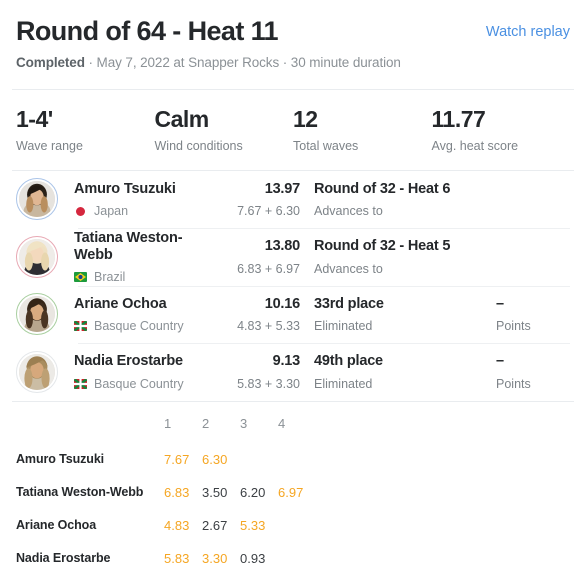  Describe the element at coordinates (168, 423) in the screenshot. I see `wave-column-header-1: 1` at that location.